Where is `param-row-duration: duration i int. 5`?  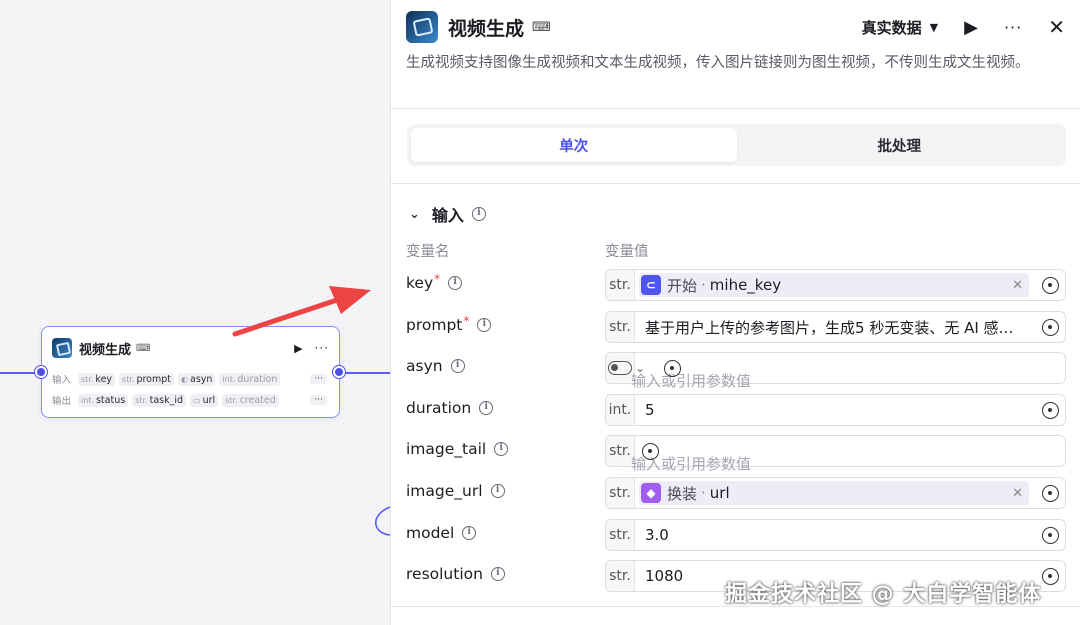
param-row-duration: duration i int. 5 is located at coordinates (736, 410).